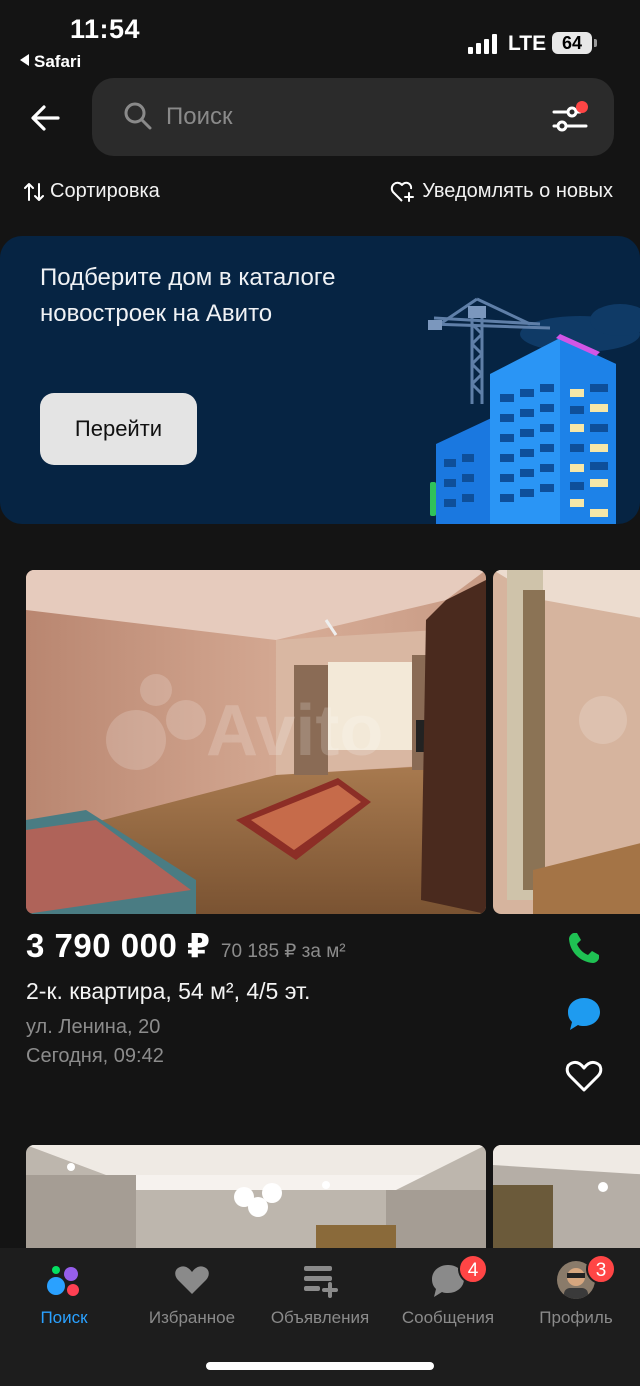 The image size is (640, 1386). I want to click on next-listing-photos, so click(333, 1200).